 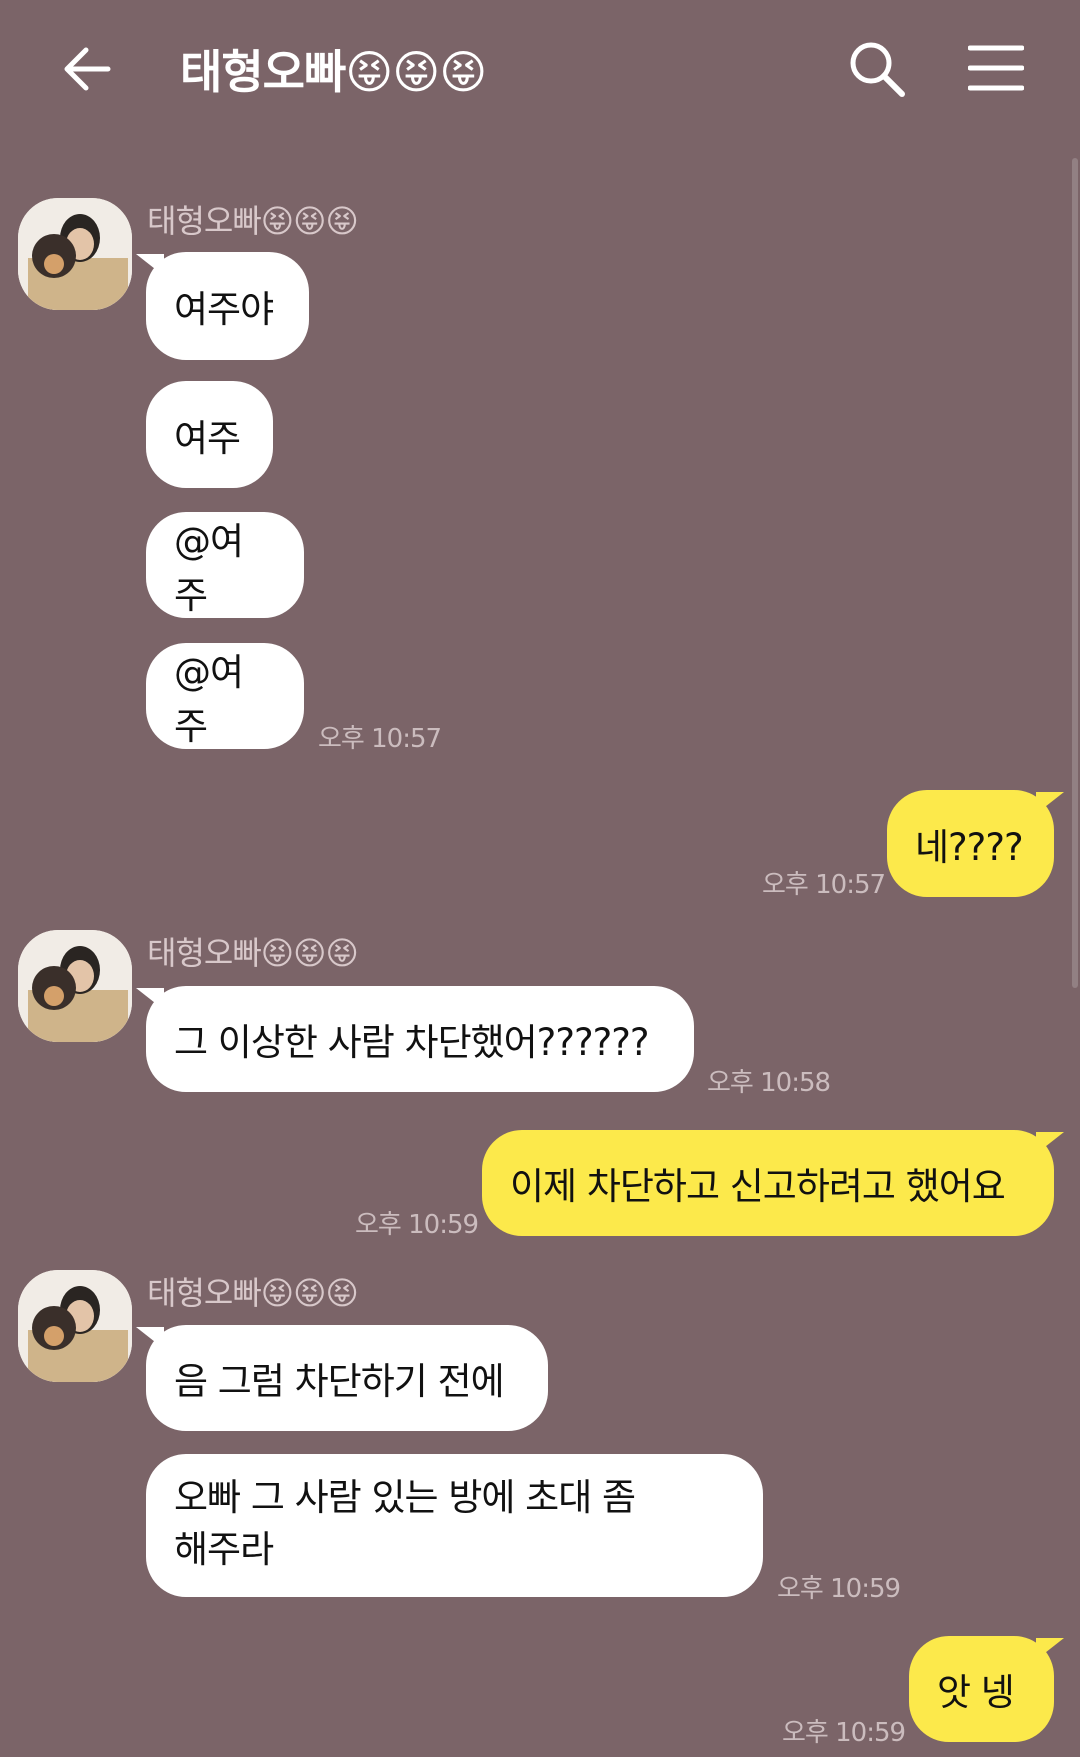 I want to click on message-bubble-outgoing: 네????, so click(x=970, y=843).